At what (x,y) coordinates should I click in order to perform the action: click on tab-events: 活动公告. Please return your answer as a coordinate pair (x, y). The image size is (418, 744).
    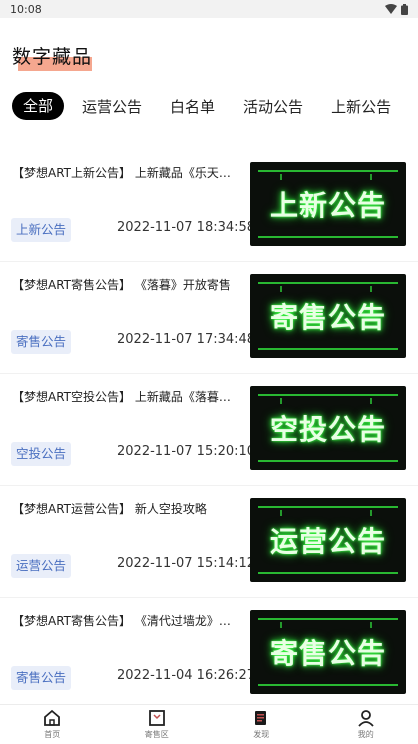
    Looking at the image, I should click on (273, 106).